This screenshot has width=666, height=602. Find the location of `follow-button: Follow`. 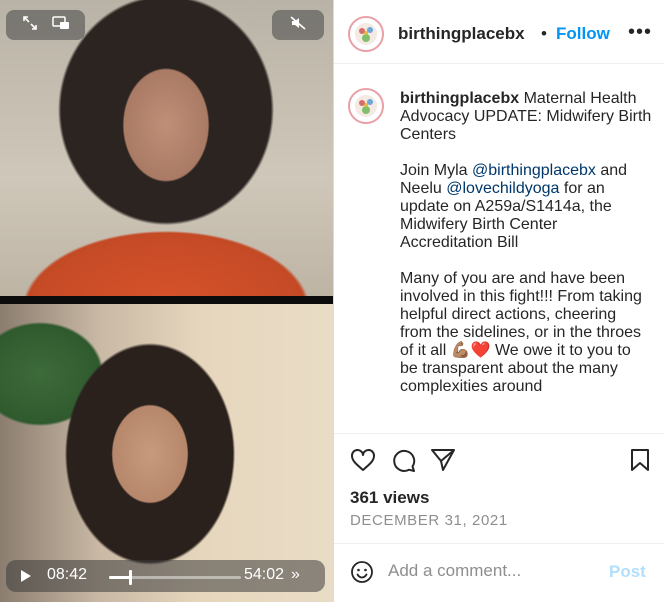

follow-button: Follow is located at coordinates (583, 34).